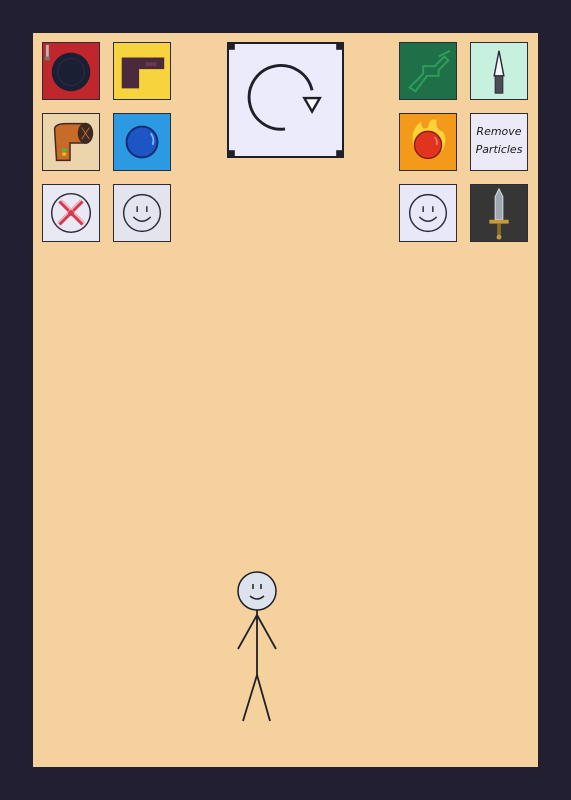 The height and width of the screenshot is (800, 571). I want to click on cross-target-icon, so click(71, 213).